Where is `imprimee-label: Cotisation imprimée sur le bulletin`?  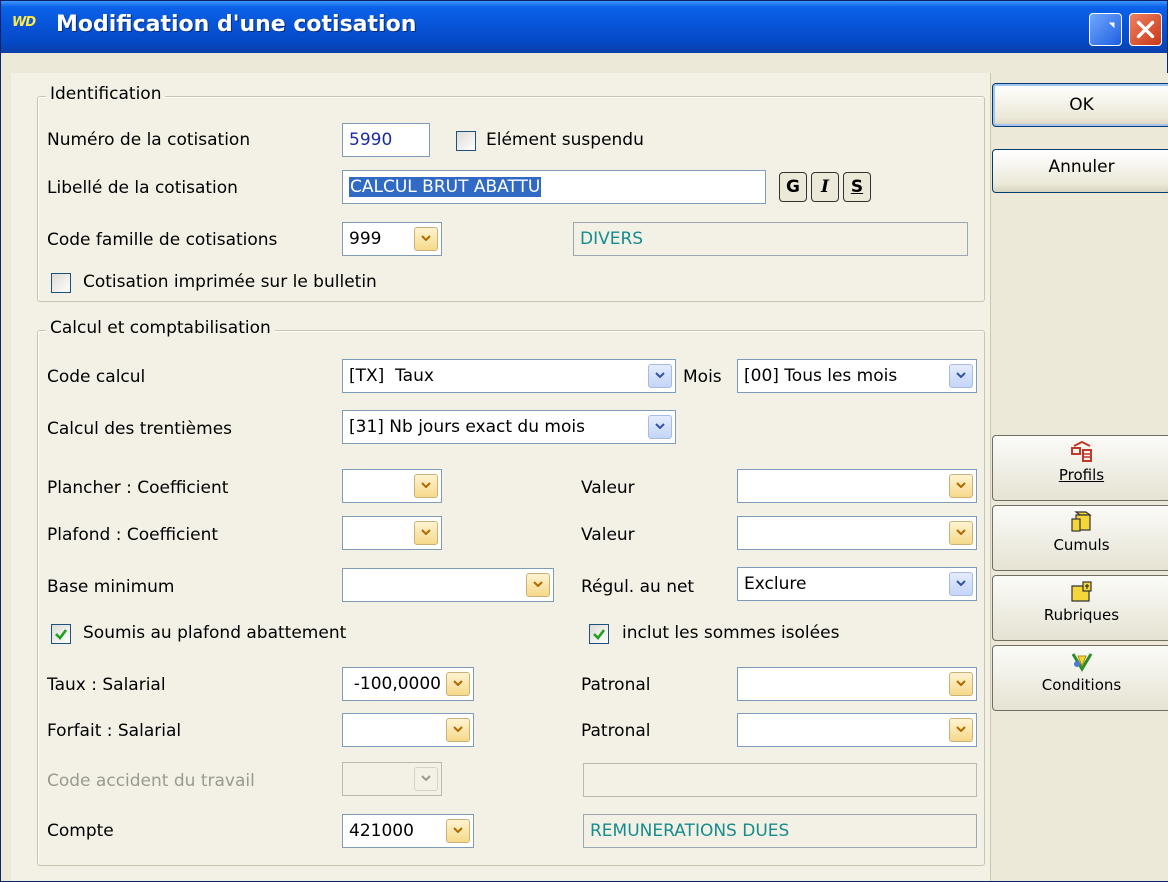
imprimee-label: Cotisation imprimée sur le bulletin is located at coordinates (230, 282).